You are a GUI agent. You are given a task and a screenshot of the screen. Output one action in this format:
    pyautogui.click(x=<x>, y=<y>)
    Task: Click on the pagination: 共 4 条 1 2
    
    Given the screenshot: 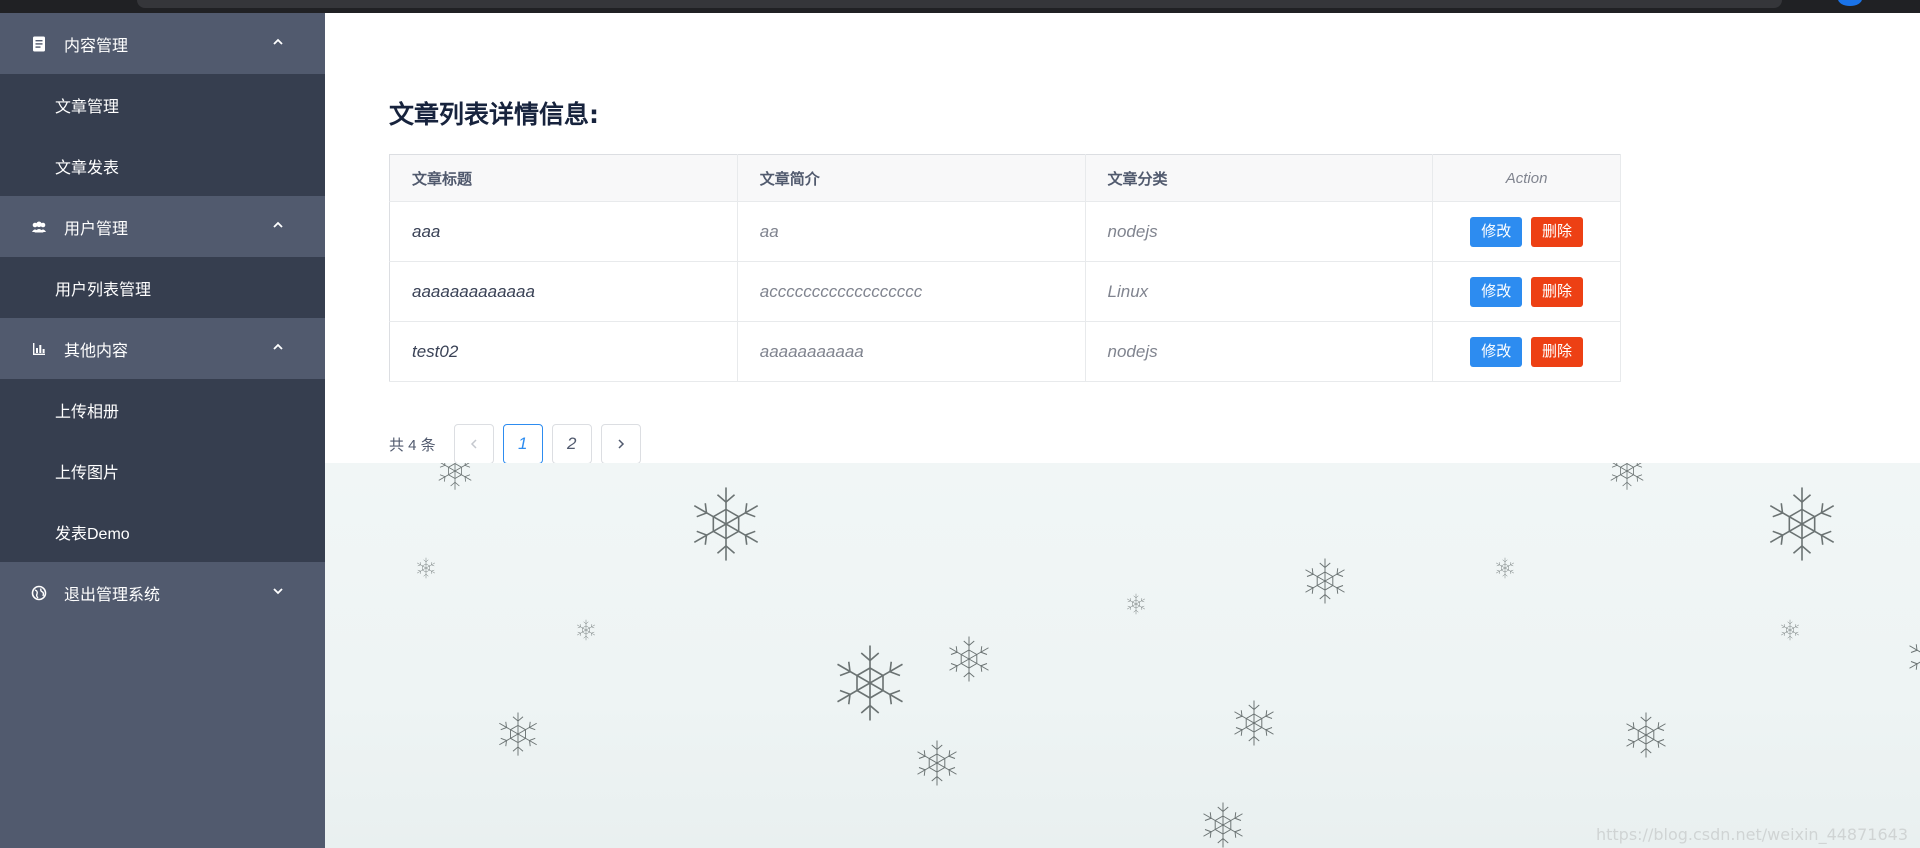 What is the action you would take?
    pyautogui.click(x=519, y=444)
    